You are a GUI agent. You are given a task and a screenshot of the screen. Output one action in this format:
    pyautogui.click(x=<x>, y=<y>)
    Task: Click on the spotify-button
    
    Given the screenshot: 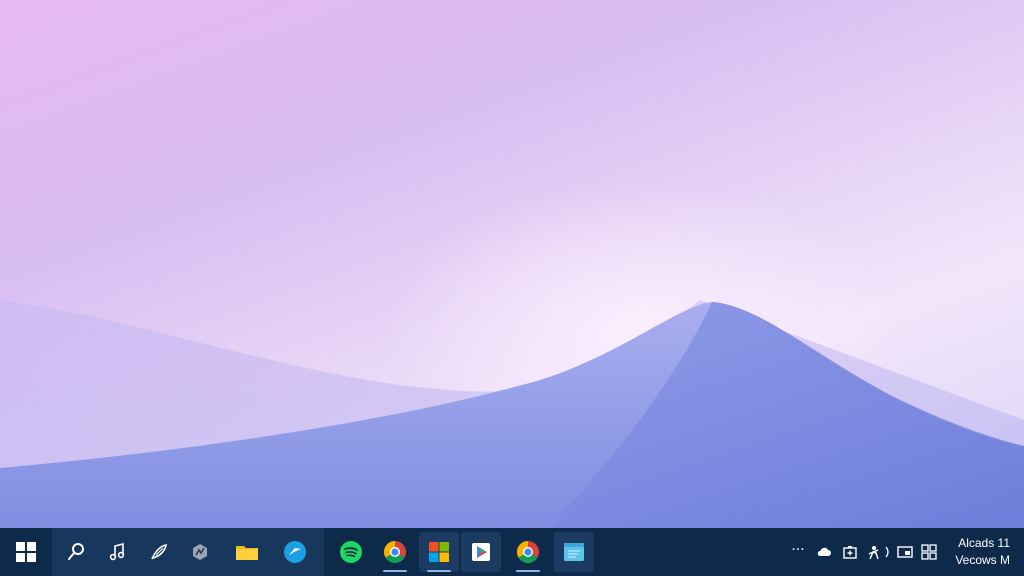 What is the action you would take?
    pyautogui.click(x=351, y=552)
    